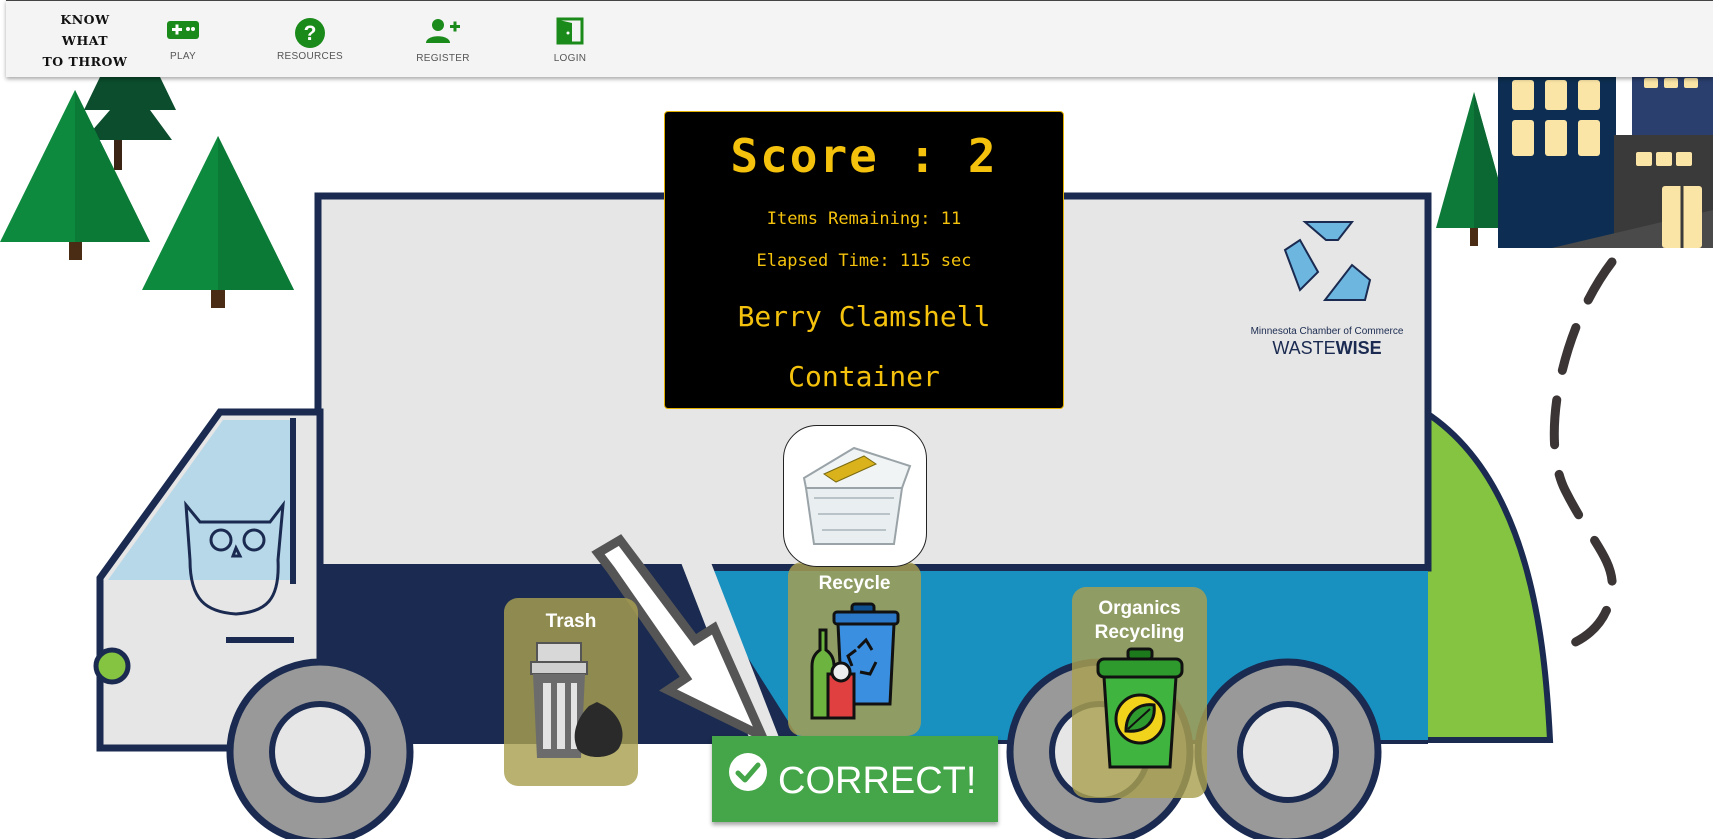 This screenshot has height=839, width=1713. I want to click on nav-label: PLAY, so click(183, 56).